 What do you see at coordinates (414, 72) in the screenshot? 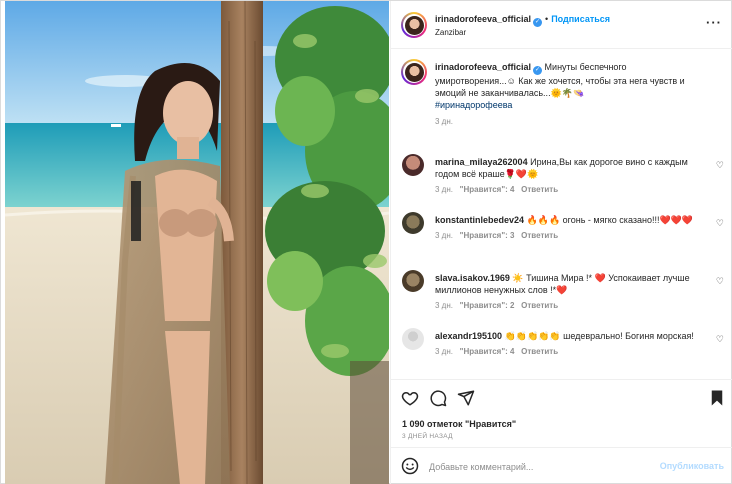
I see `caption-avatar` at bounding box center [414, 72].